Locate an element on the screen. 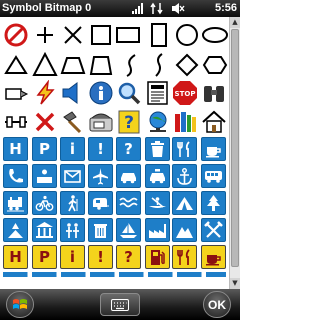 This screenshot has width=320, height=320. canoe-tile is located at coordinates (157, 203).